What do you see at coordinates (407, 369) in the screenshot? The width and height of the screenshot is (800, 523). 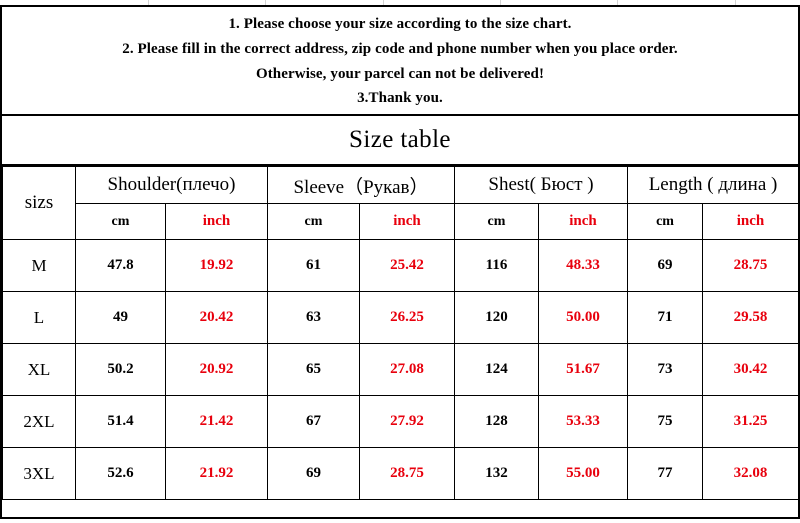 I see `cell-sleeve-inch: 27.08` at bounding box center [407, 369].